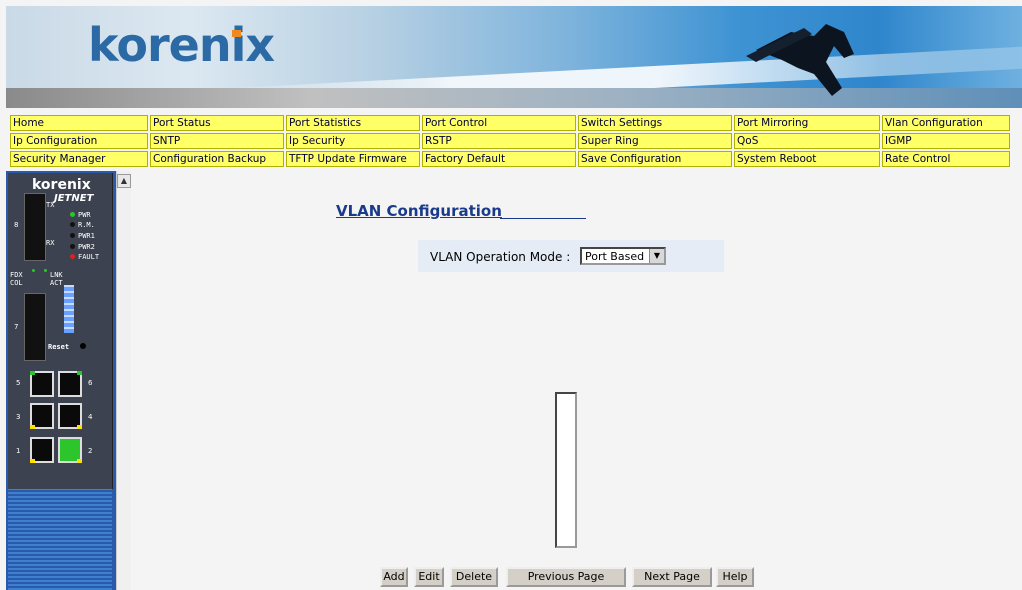  Describe the element at coordinates (615, 256) in the screenshot. I see `vlan-mode-value: Port Based` at that location.